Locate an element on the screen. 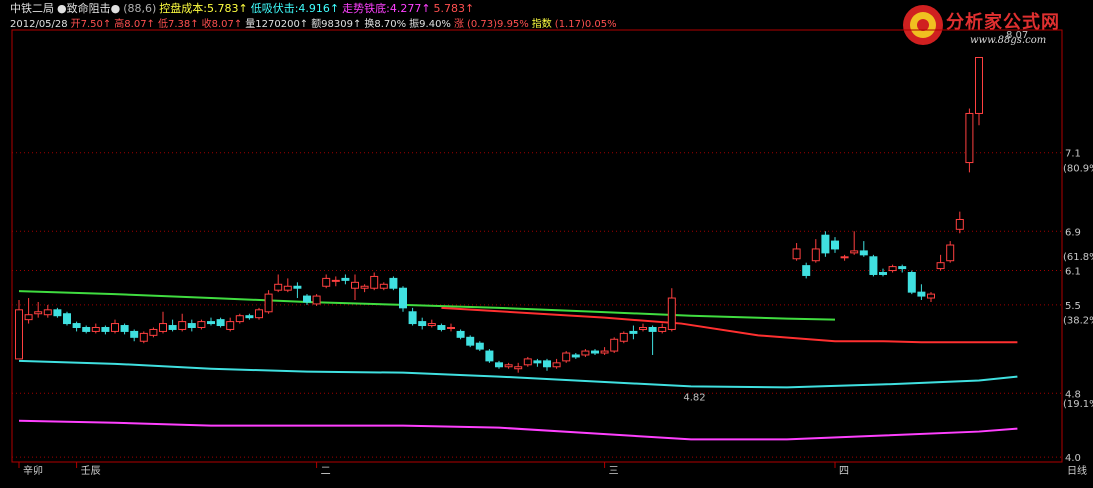 The height and width of the screenshot is (488, 1093). x-tick-label: 壬辰 is located at coordinates (91, 471).